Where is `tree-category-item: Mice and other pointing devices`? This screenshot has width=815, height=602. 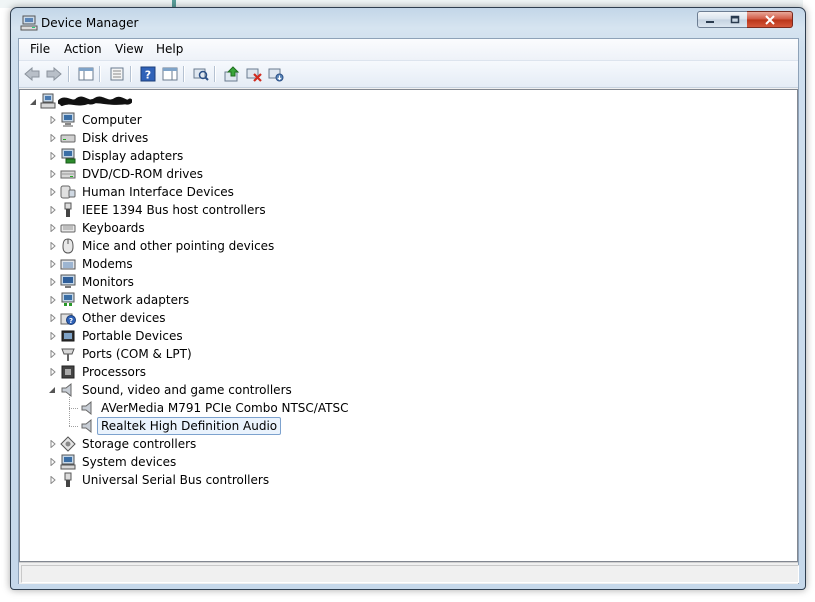 tree-category-item: Mice and other pointing devices is located at coordinates (400, 246).